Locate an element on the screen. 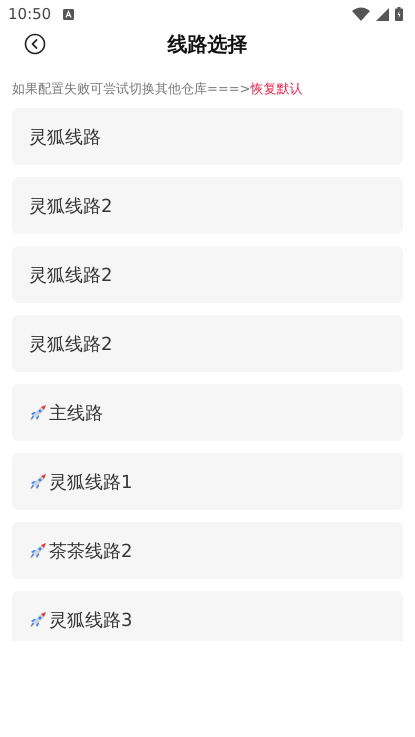 The height and width of the screenshot is (737, 415). keyboard-notification-icon is located at coordinates (68, 14).